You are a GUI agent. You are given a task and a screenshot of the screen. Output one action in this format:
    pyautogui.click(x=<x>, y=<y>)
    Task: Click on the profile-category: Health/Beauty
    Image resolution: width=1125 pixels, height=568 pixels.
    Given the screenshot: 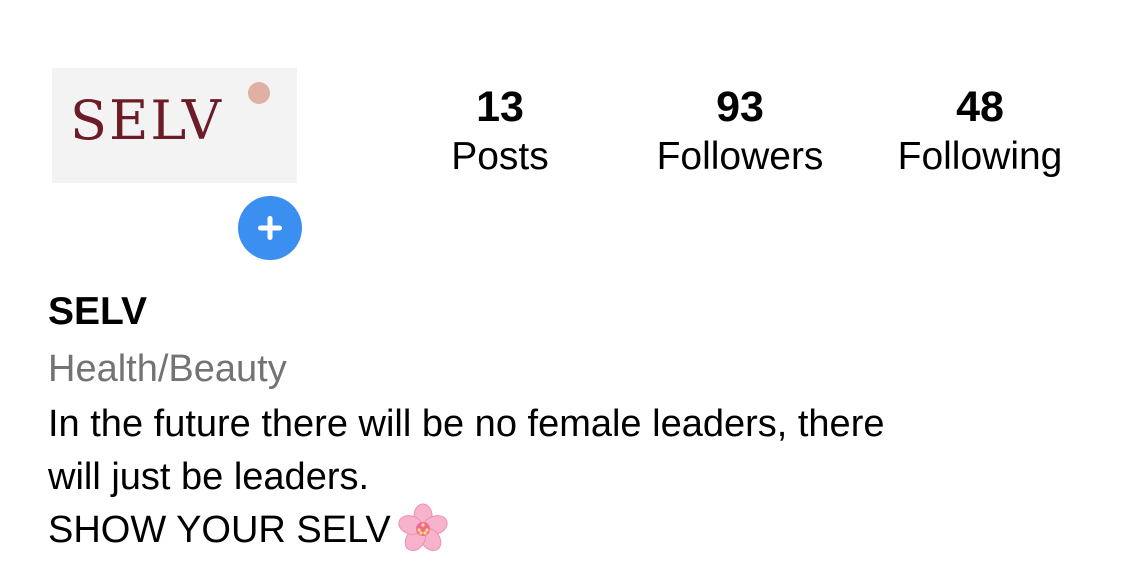 What is the action you would take?
    pyautogui.click(x=167, y=369)
    